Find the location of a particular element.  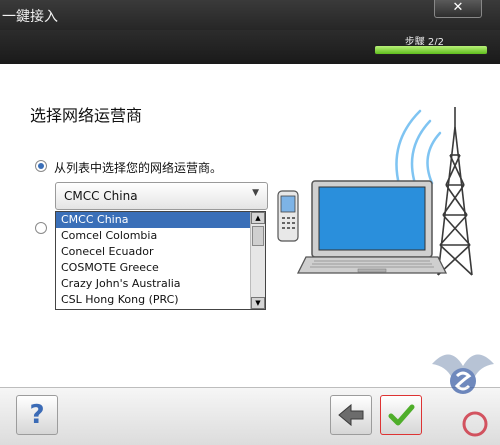

scroll-up-icon: ▲ is located at coordinates (258, 218).